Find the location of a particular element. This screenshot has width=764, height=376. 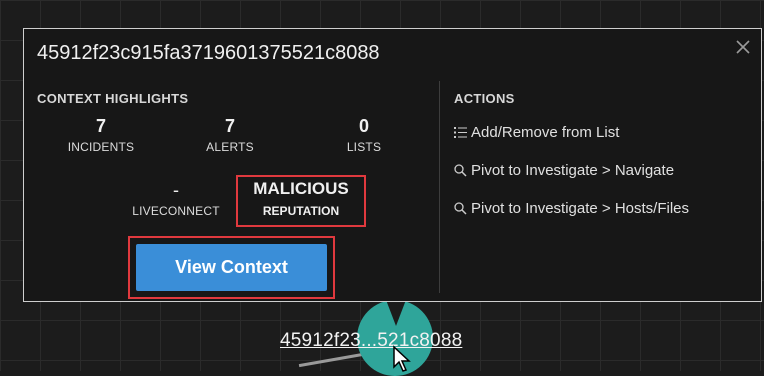

stat-value: 0 is located at coordinates (363, 126).